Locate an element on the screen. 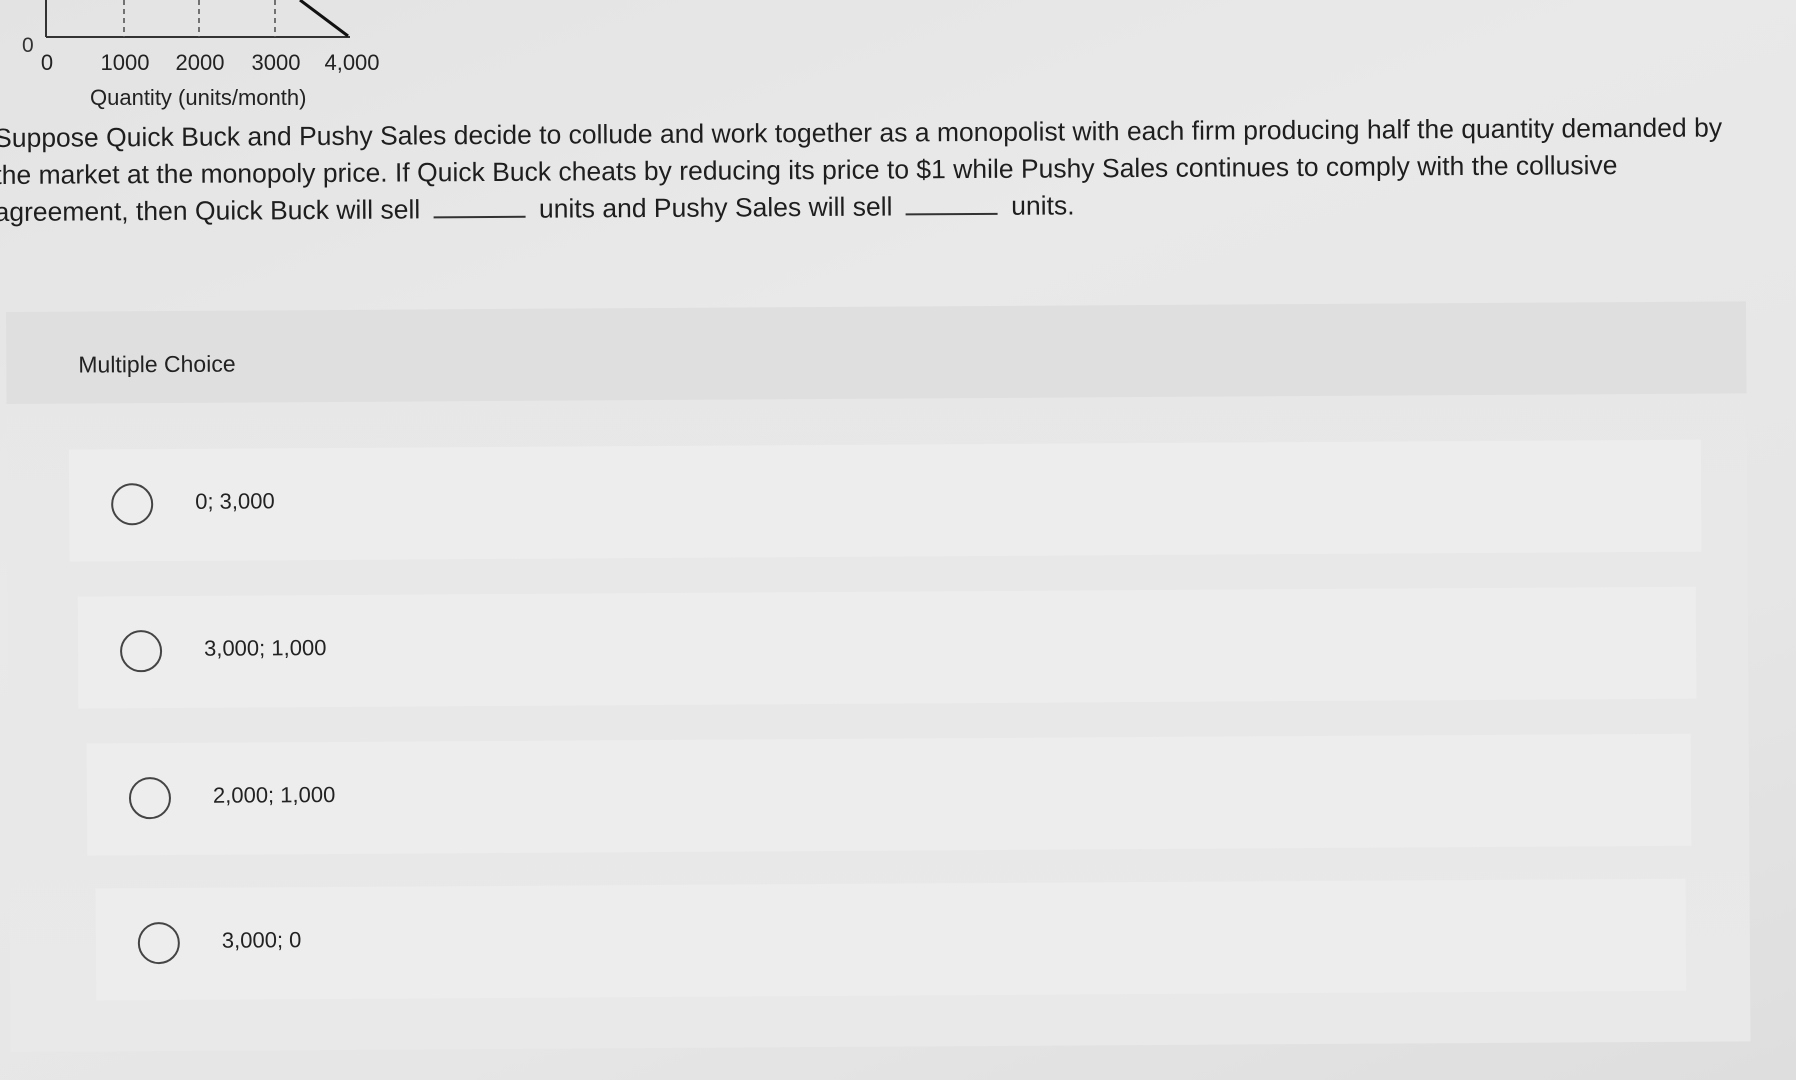 This screenshot has height=1080, width=1796. x-tick-label: 1000 is located at coordinates (125, 62).